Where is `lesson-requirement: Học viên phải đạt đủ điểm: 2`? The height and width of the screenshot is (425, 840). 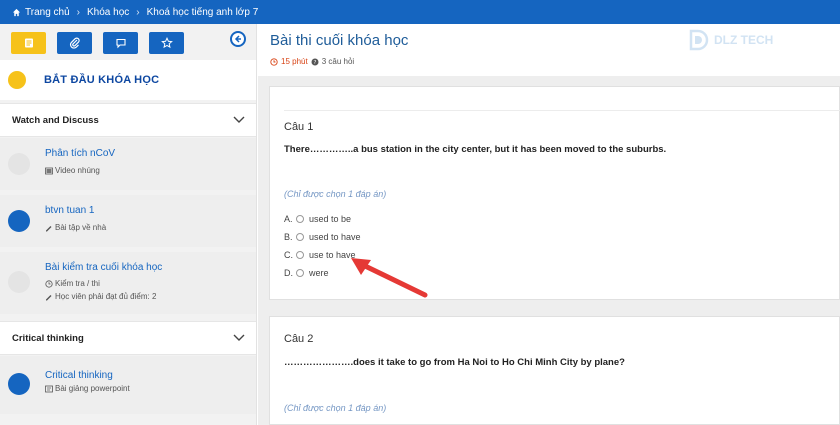
lesson-requirement: Học viên phải đạt đủ điểm: 2 is located at coordinates (100, 296).